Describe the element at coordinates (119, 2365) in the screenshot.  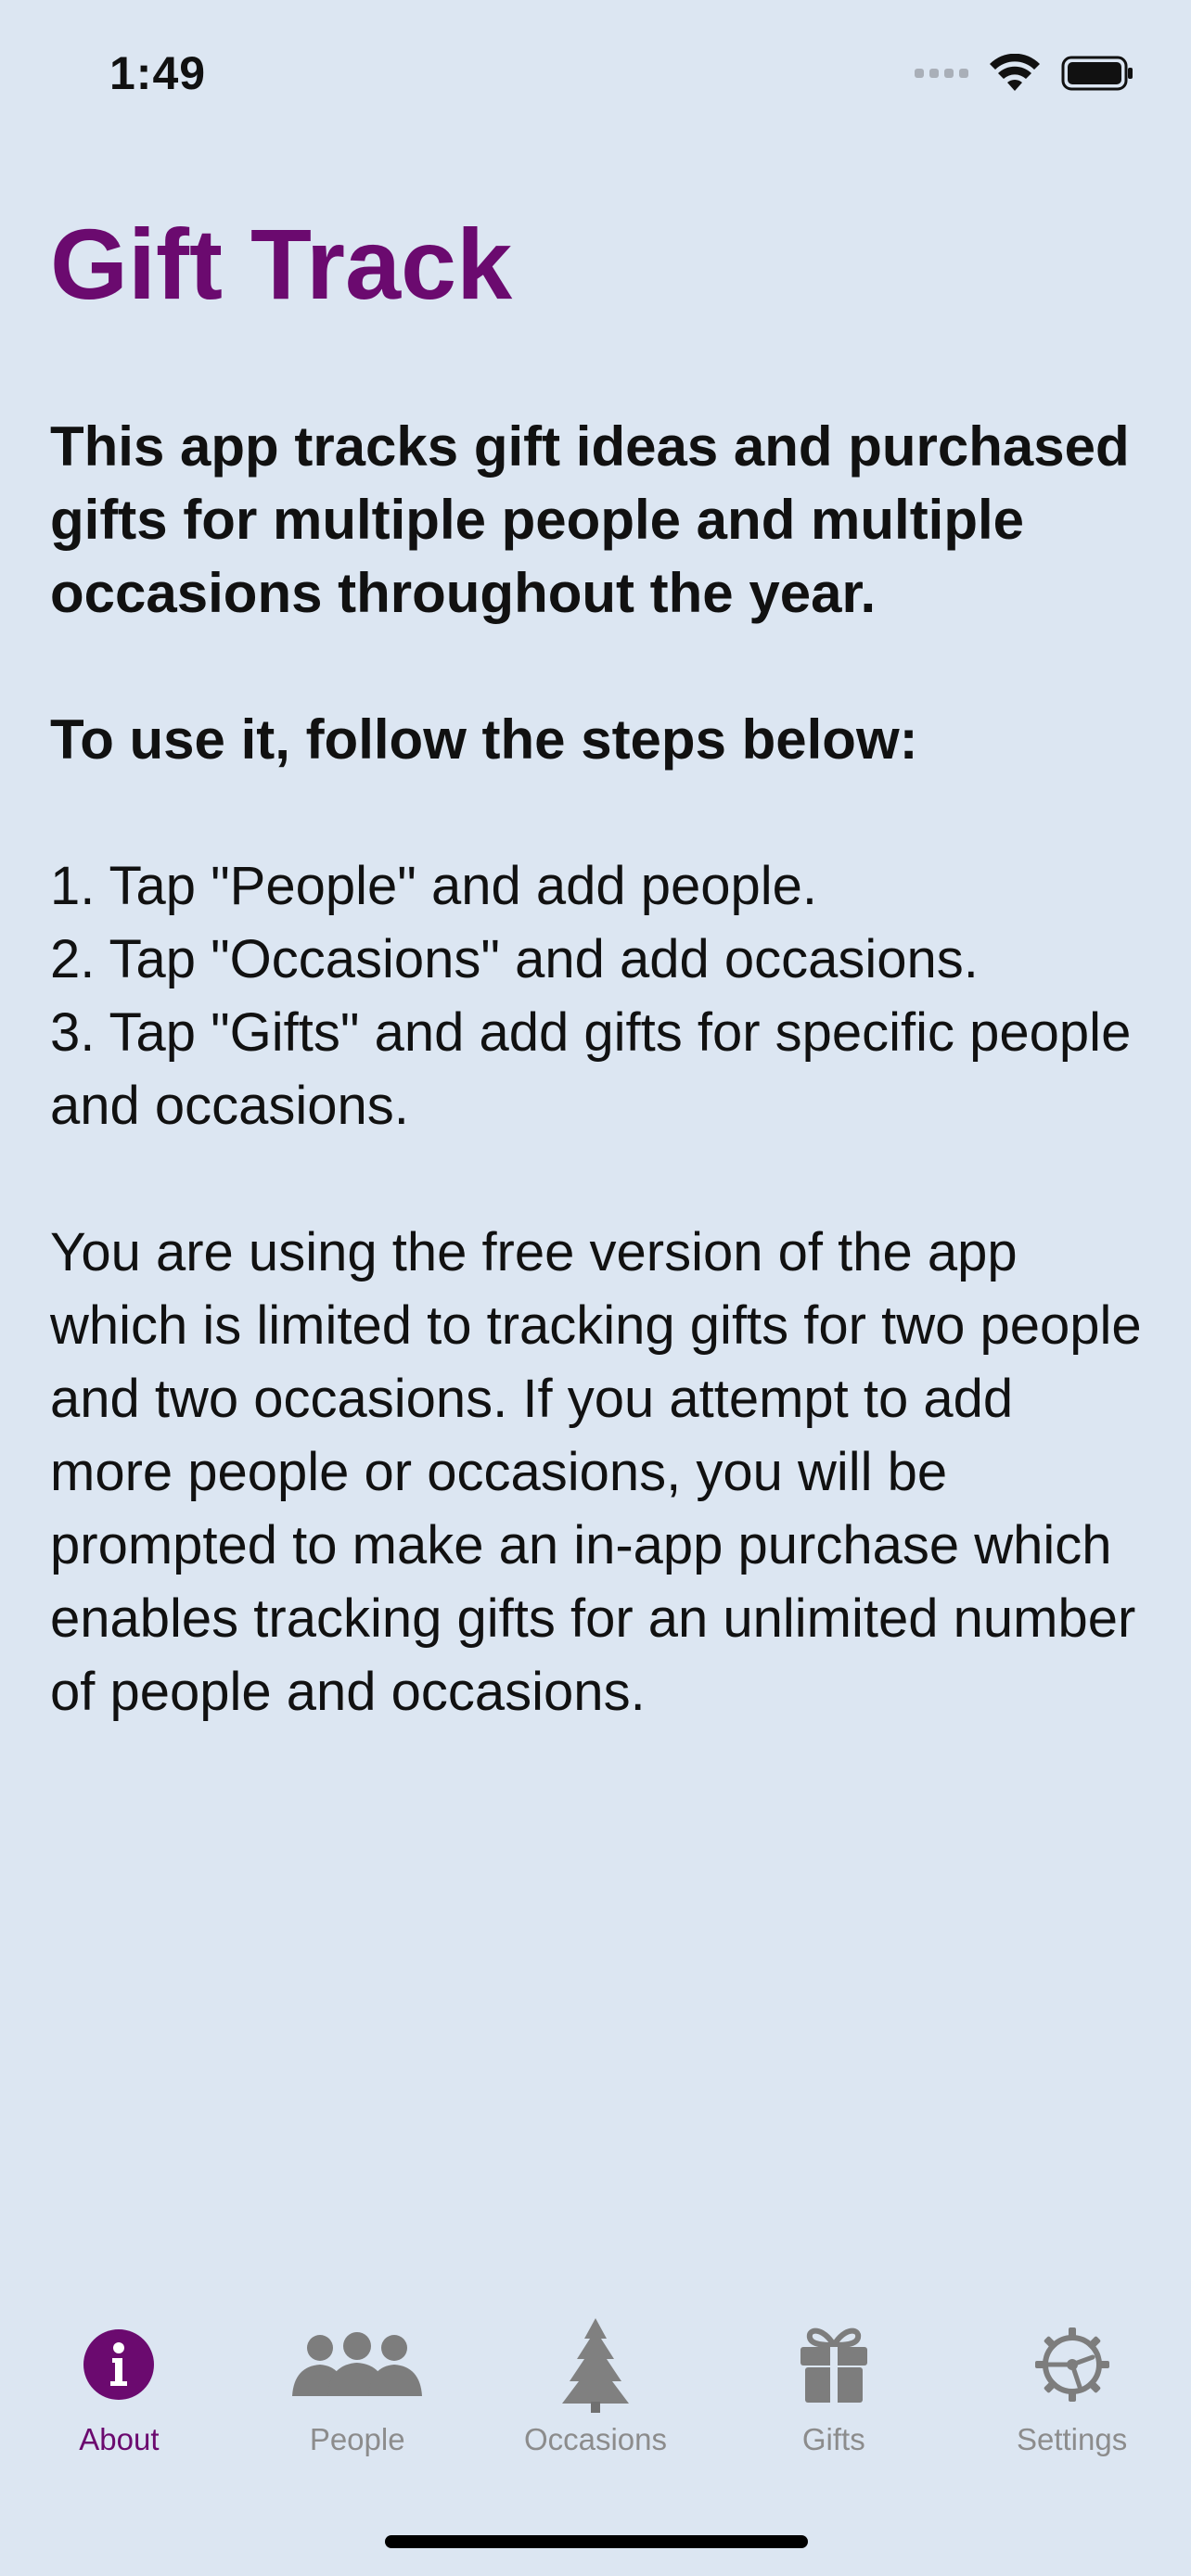
I see `info-icon` at that location.